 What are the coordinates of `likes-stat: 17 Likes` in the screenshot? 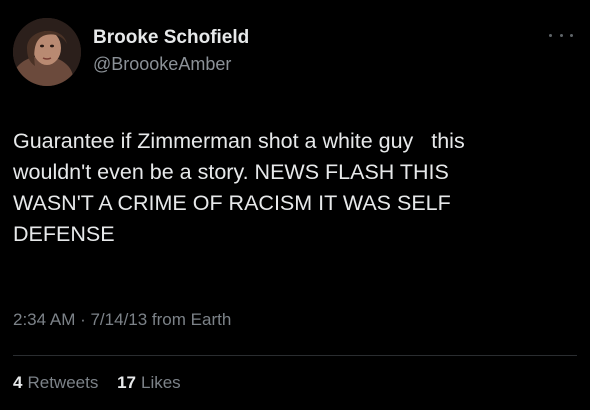 It's located at (149, 383).